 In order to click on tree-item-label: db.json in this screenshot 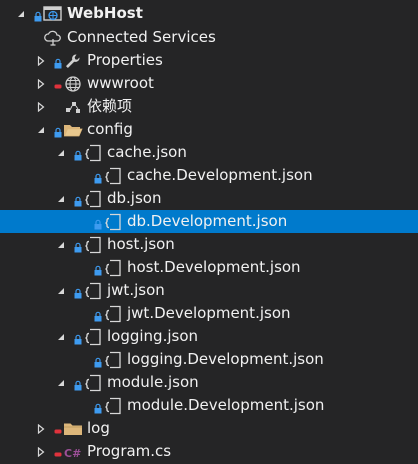, I will do `click(134, 198)`.